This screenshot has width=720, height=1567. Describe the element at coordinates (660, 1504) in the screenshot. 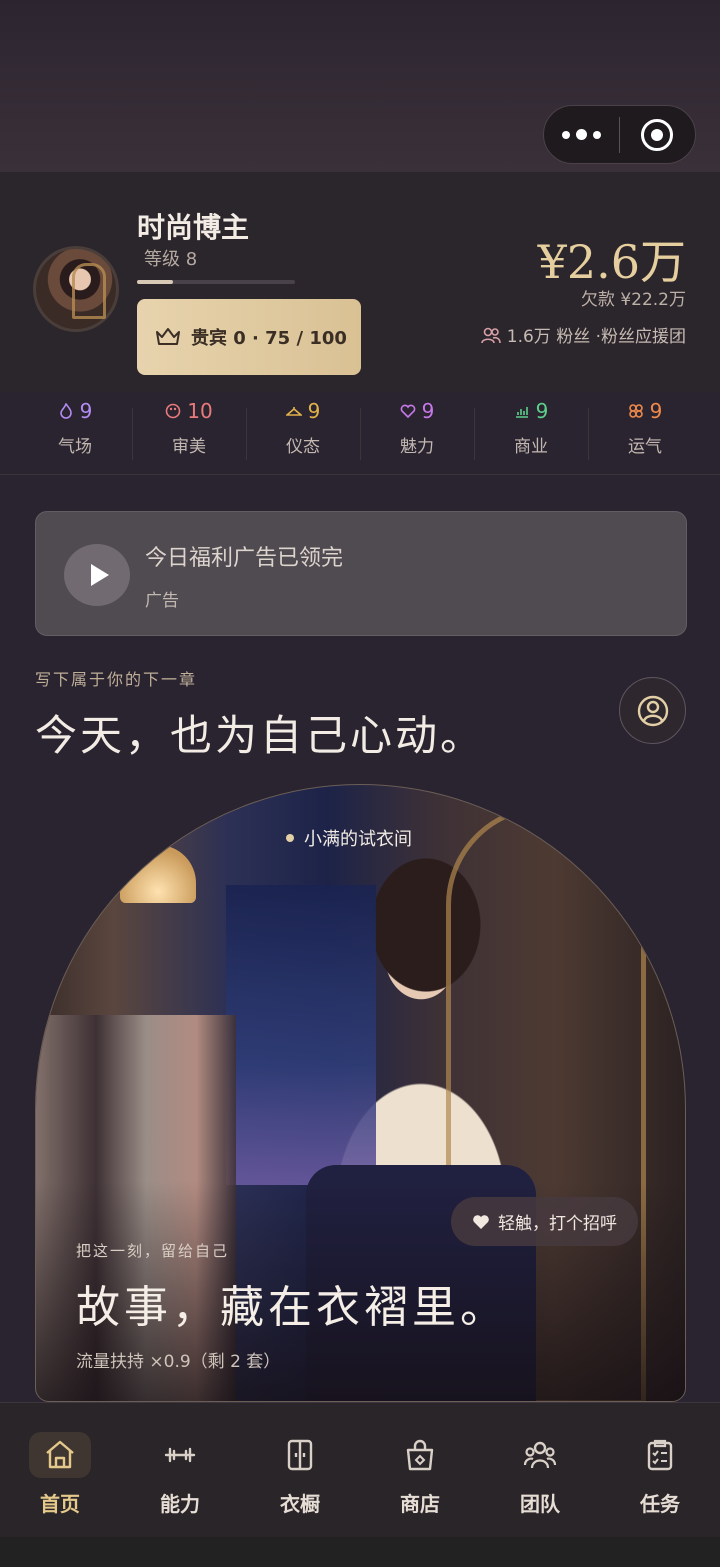

I see `tab-label: 任务` at that location.